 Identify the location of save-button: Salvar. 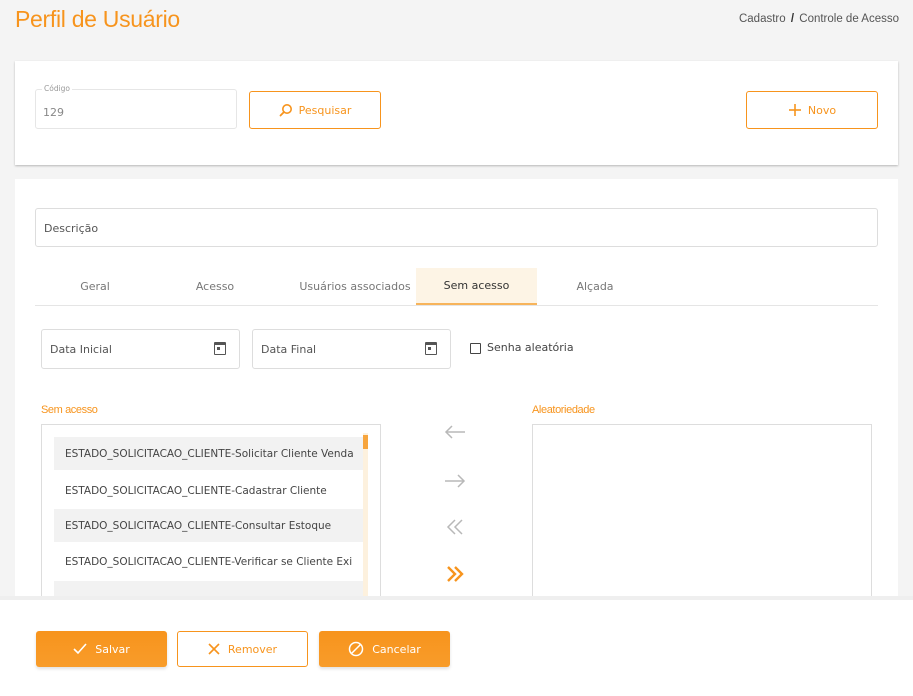
(101, 649).